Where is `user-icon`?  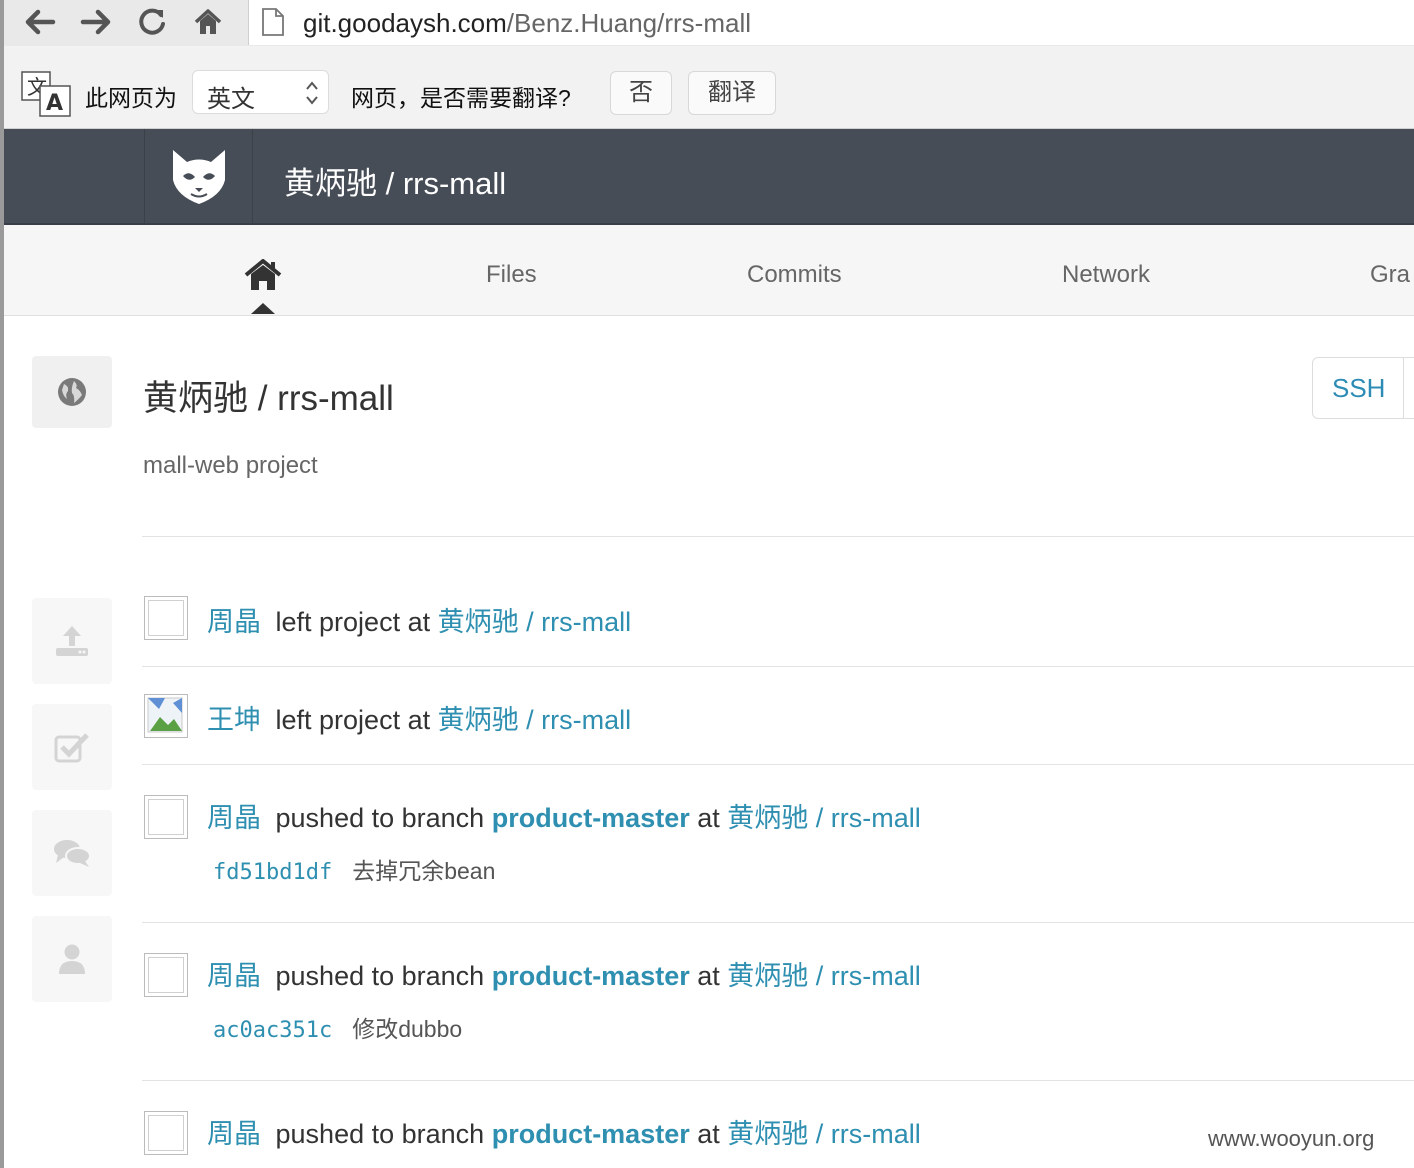
user-icon is located at coordinates (72, 959).